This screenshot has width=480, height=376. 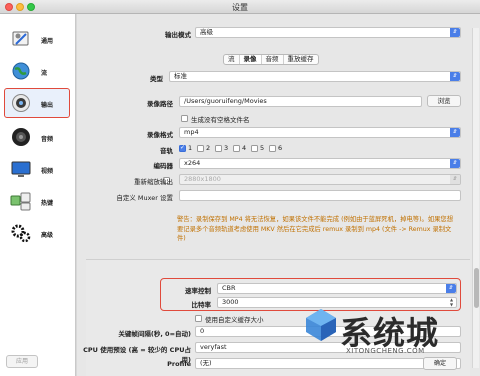 What do you see at coordinates (179, 364) in the screenshot?
I see `profile-label: Profile` at bounding box center [179, 364].